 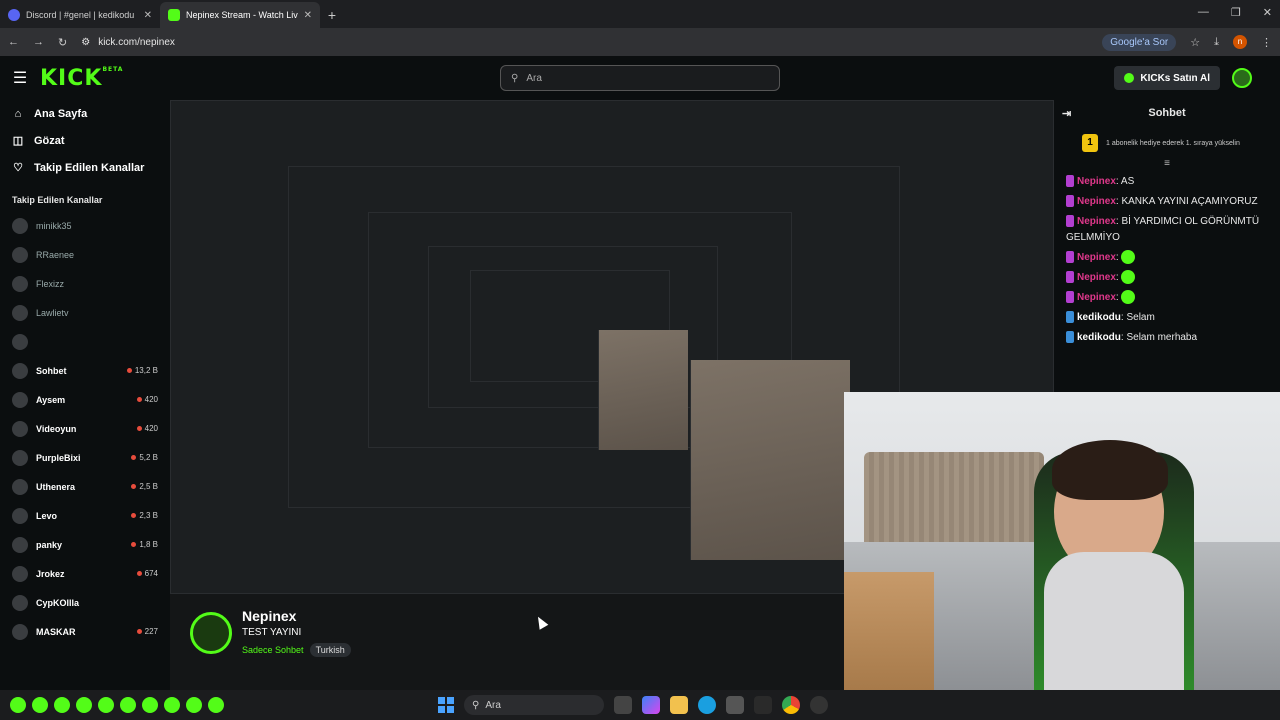 I want to click on channel-name: Jrokez, so click(x=50, y=573).